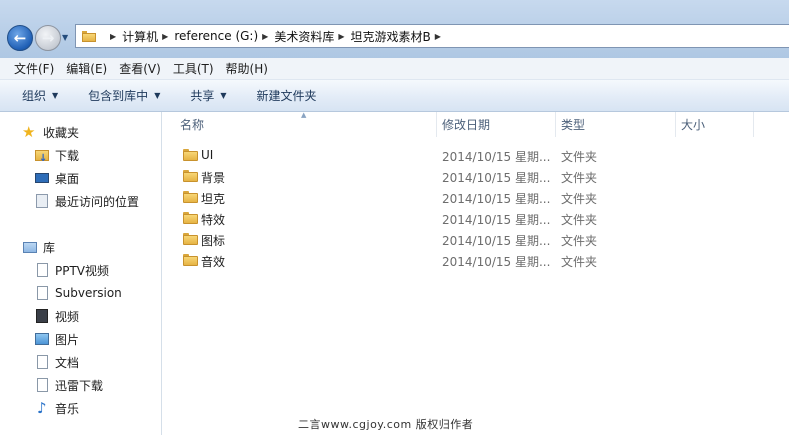  Describe the element at coordinates (476, 218) in the screenshot. I see `table-row: 特效 2014/10/15 星期... 文件夹` at that location.